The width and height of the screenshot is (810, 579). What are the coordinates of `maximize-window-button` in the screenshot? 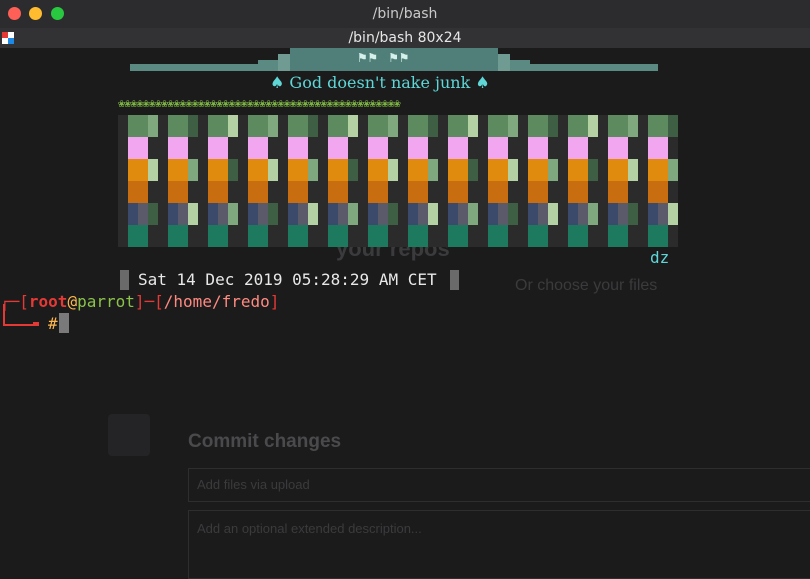 It's located at (57, 13).